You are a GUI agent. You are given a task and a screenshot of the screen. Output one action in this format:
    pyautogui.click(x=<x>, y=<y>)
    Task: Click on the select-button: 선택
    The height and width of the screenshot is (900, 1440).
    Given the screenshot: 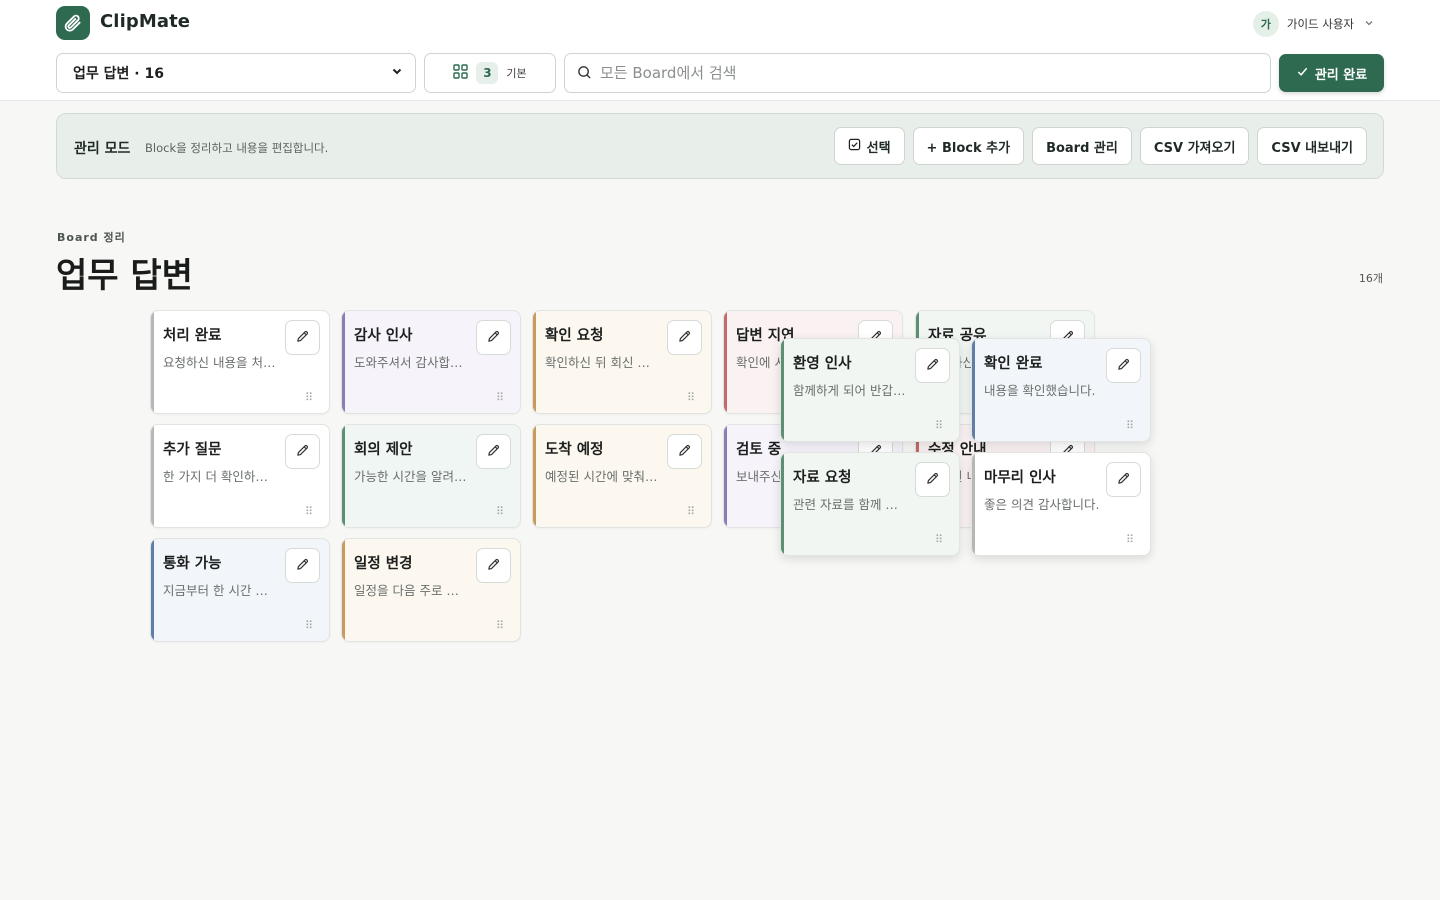 What is the action you would take?
    pyautogui.click(x=869, y=146)
    